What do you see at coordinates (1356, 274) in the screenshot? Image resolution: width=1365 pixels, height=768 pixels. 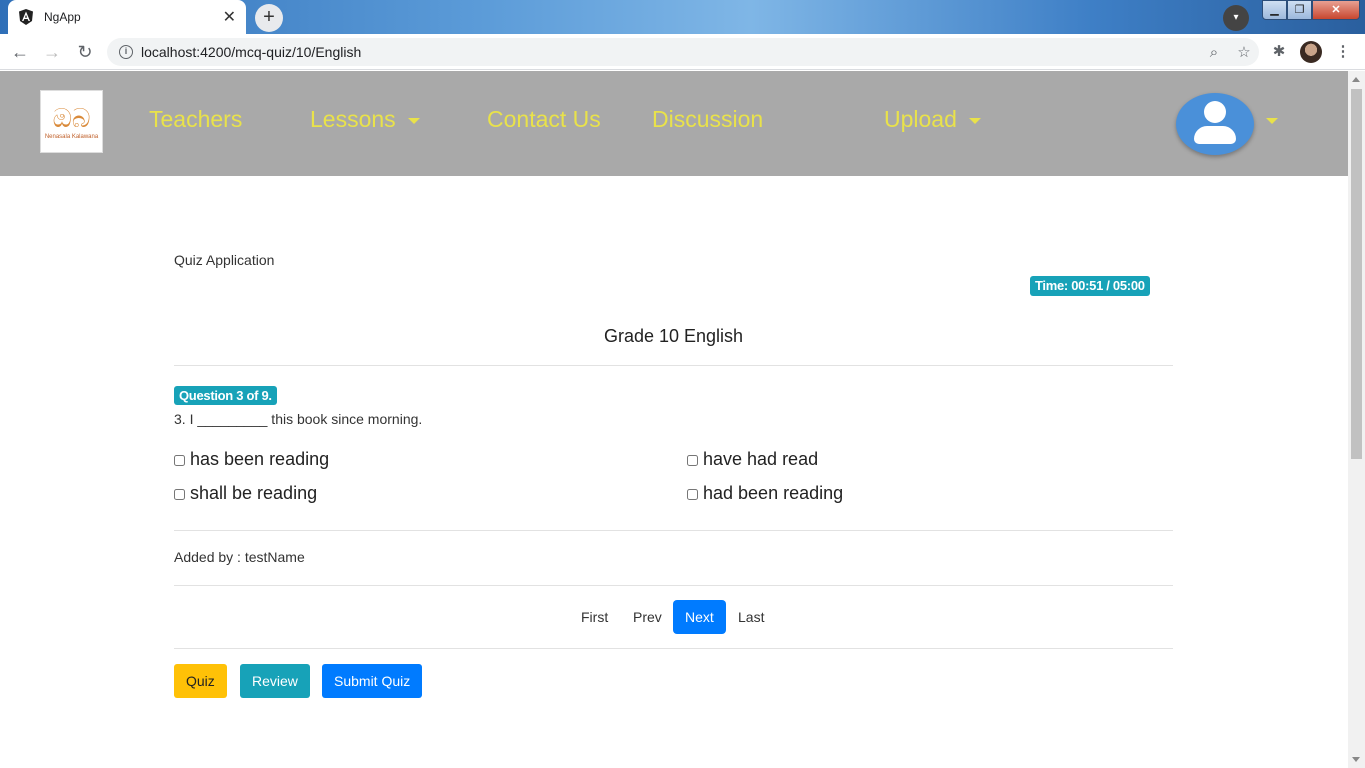 I see `scrollbar-thumb` at bounding box center [1356, 274].